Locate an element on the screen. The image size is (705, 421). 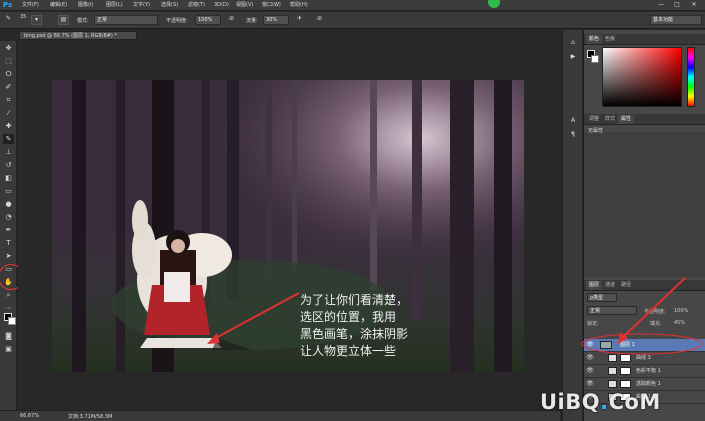
menu-window: 窗口(W) is located at coordinates (271, 5).